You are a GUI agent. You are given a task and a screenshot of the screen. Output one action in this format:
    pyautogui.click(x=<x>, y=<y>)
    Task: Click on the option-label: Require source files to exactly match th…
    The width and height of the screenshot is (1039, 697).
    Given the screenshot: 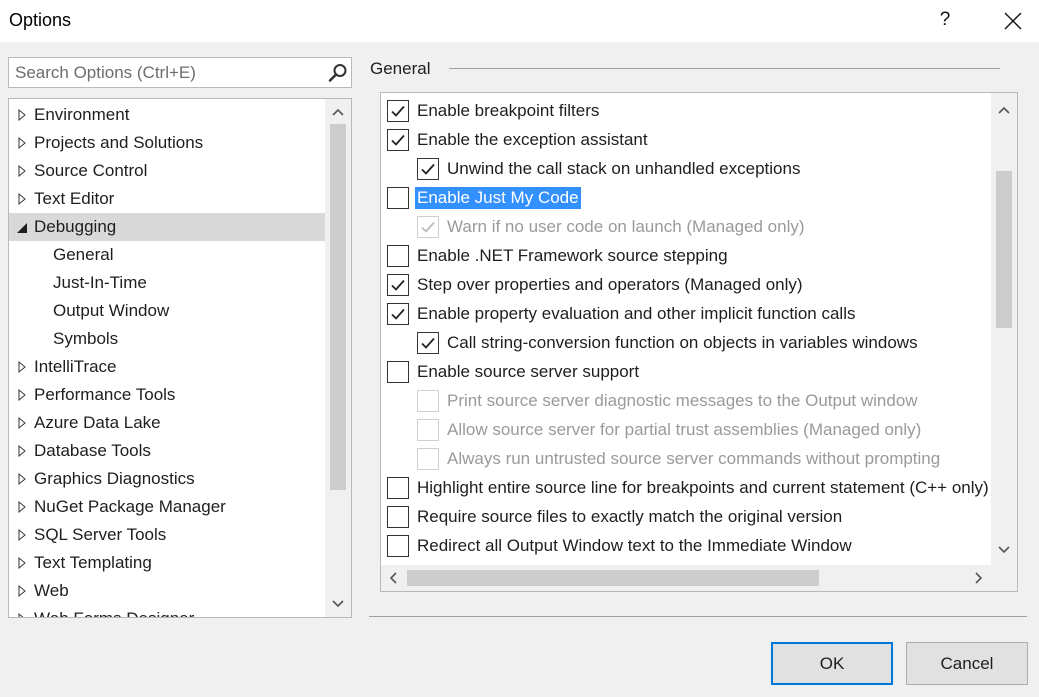 What is the action you would take?
    pyautogui.click(x=629, y=517)
    